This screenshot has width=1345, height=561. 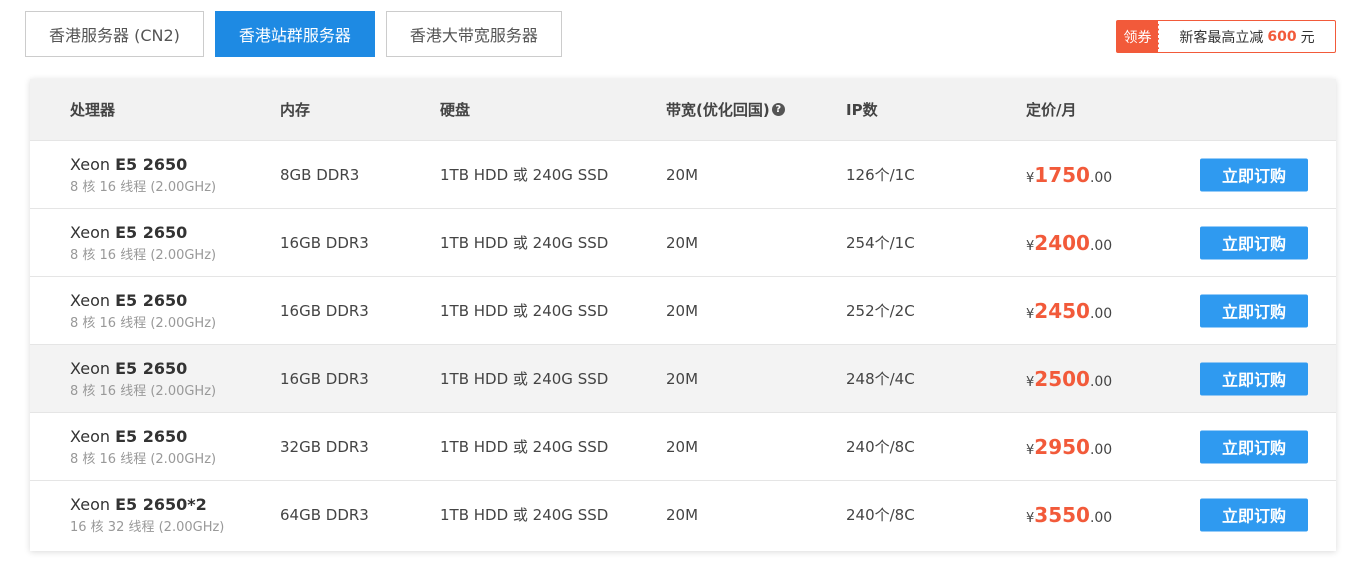 I want to click on cpu-model: E5 2650*2, so click(x=161, y=504).